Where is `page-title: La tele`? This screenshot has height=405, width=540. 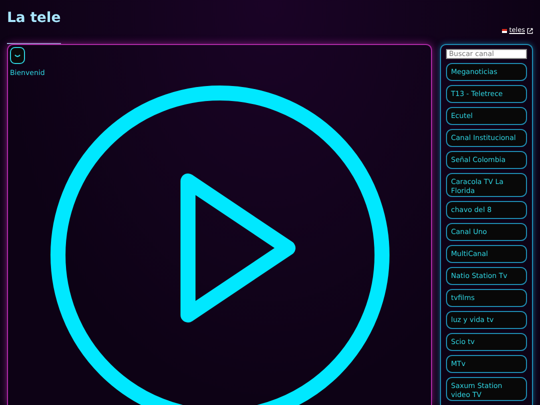 page-title: La tele is located at coordinates (34, 26).